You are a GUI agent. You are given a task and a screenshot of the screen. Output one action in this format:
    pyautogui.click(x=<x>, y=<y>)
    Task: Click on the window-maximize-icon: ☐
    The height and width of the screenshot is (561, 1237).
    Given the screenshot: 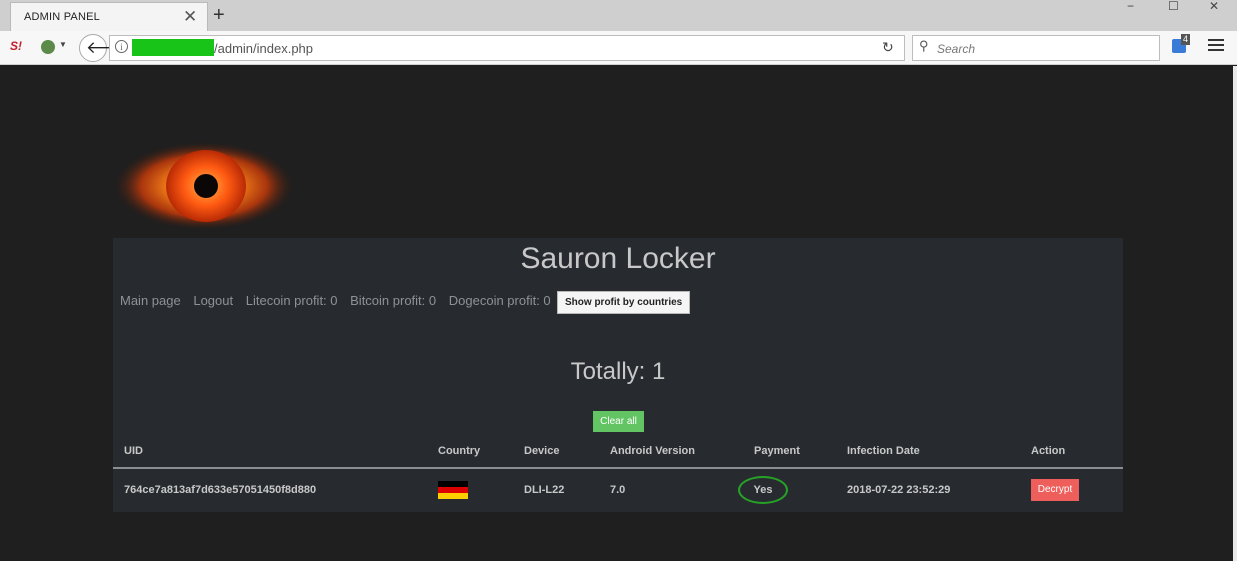 What is the action you would take?
    pyautogui.click(x=1173, y=6)
    